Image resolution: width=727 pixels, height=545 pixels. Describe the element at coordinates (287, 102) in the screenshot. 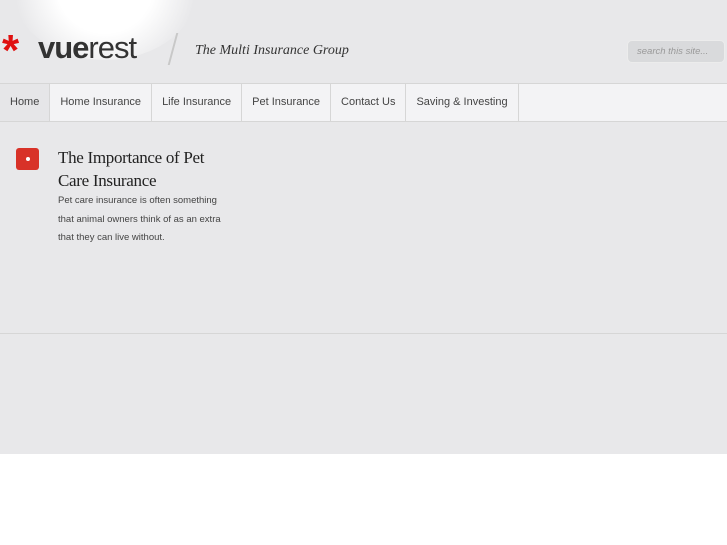

I see `nav-pet-insurance: Pet Insurance` at that location.